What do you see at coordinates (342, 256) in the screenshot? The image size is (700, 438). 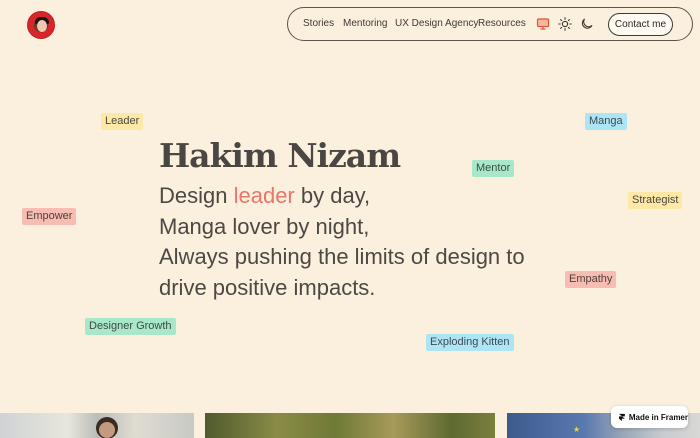 I see `hero-line-3: Always pushing the limits of design to` at bounding box center [342, 256].